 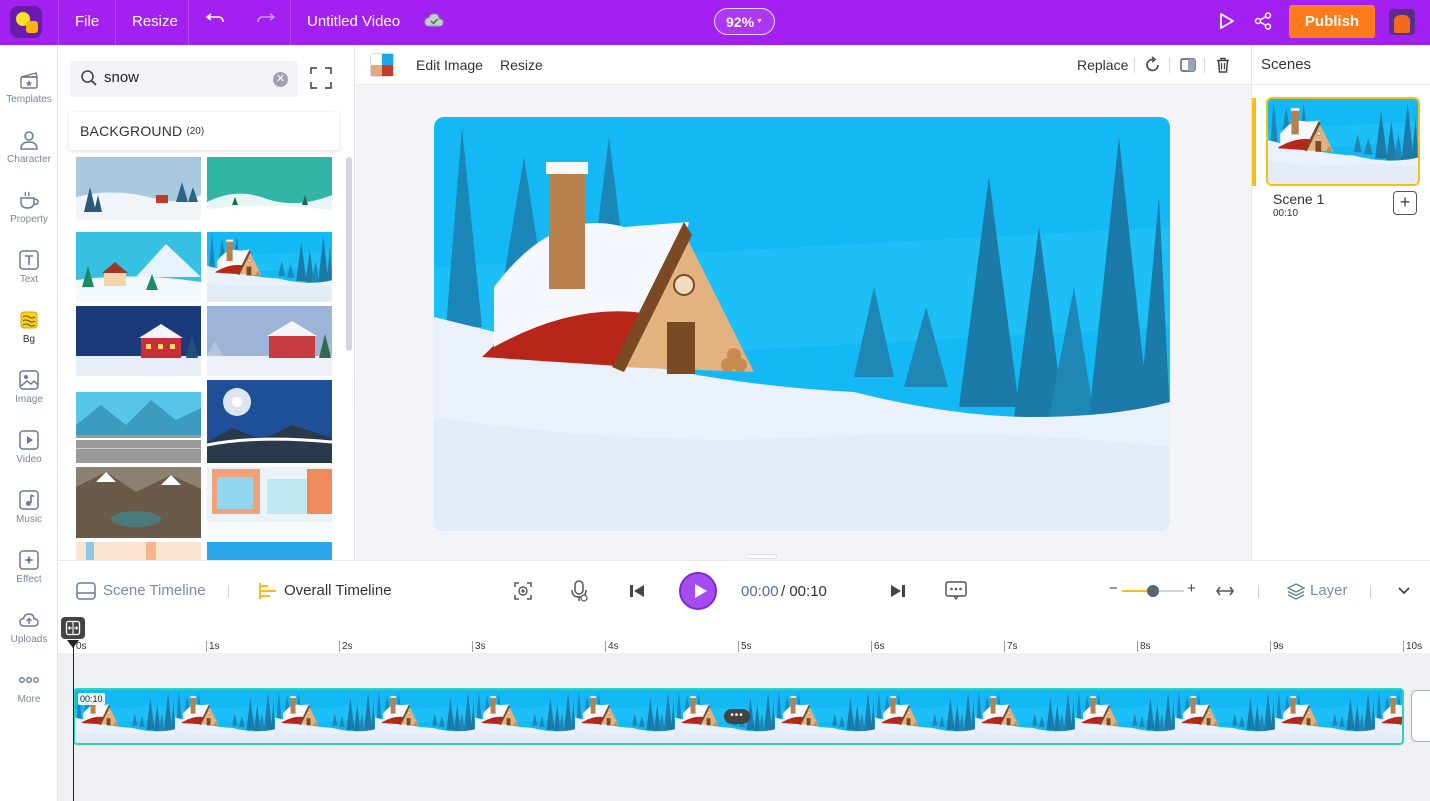 I want to click on timeline-ruler: 0s 1s 2s 3s 4s 5s 6s 7s 8s 9s 10s, so click(x=744, y=636).